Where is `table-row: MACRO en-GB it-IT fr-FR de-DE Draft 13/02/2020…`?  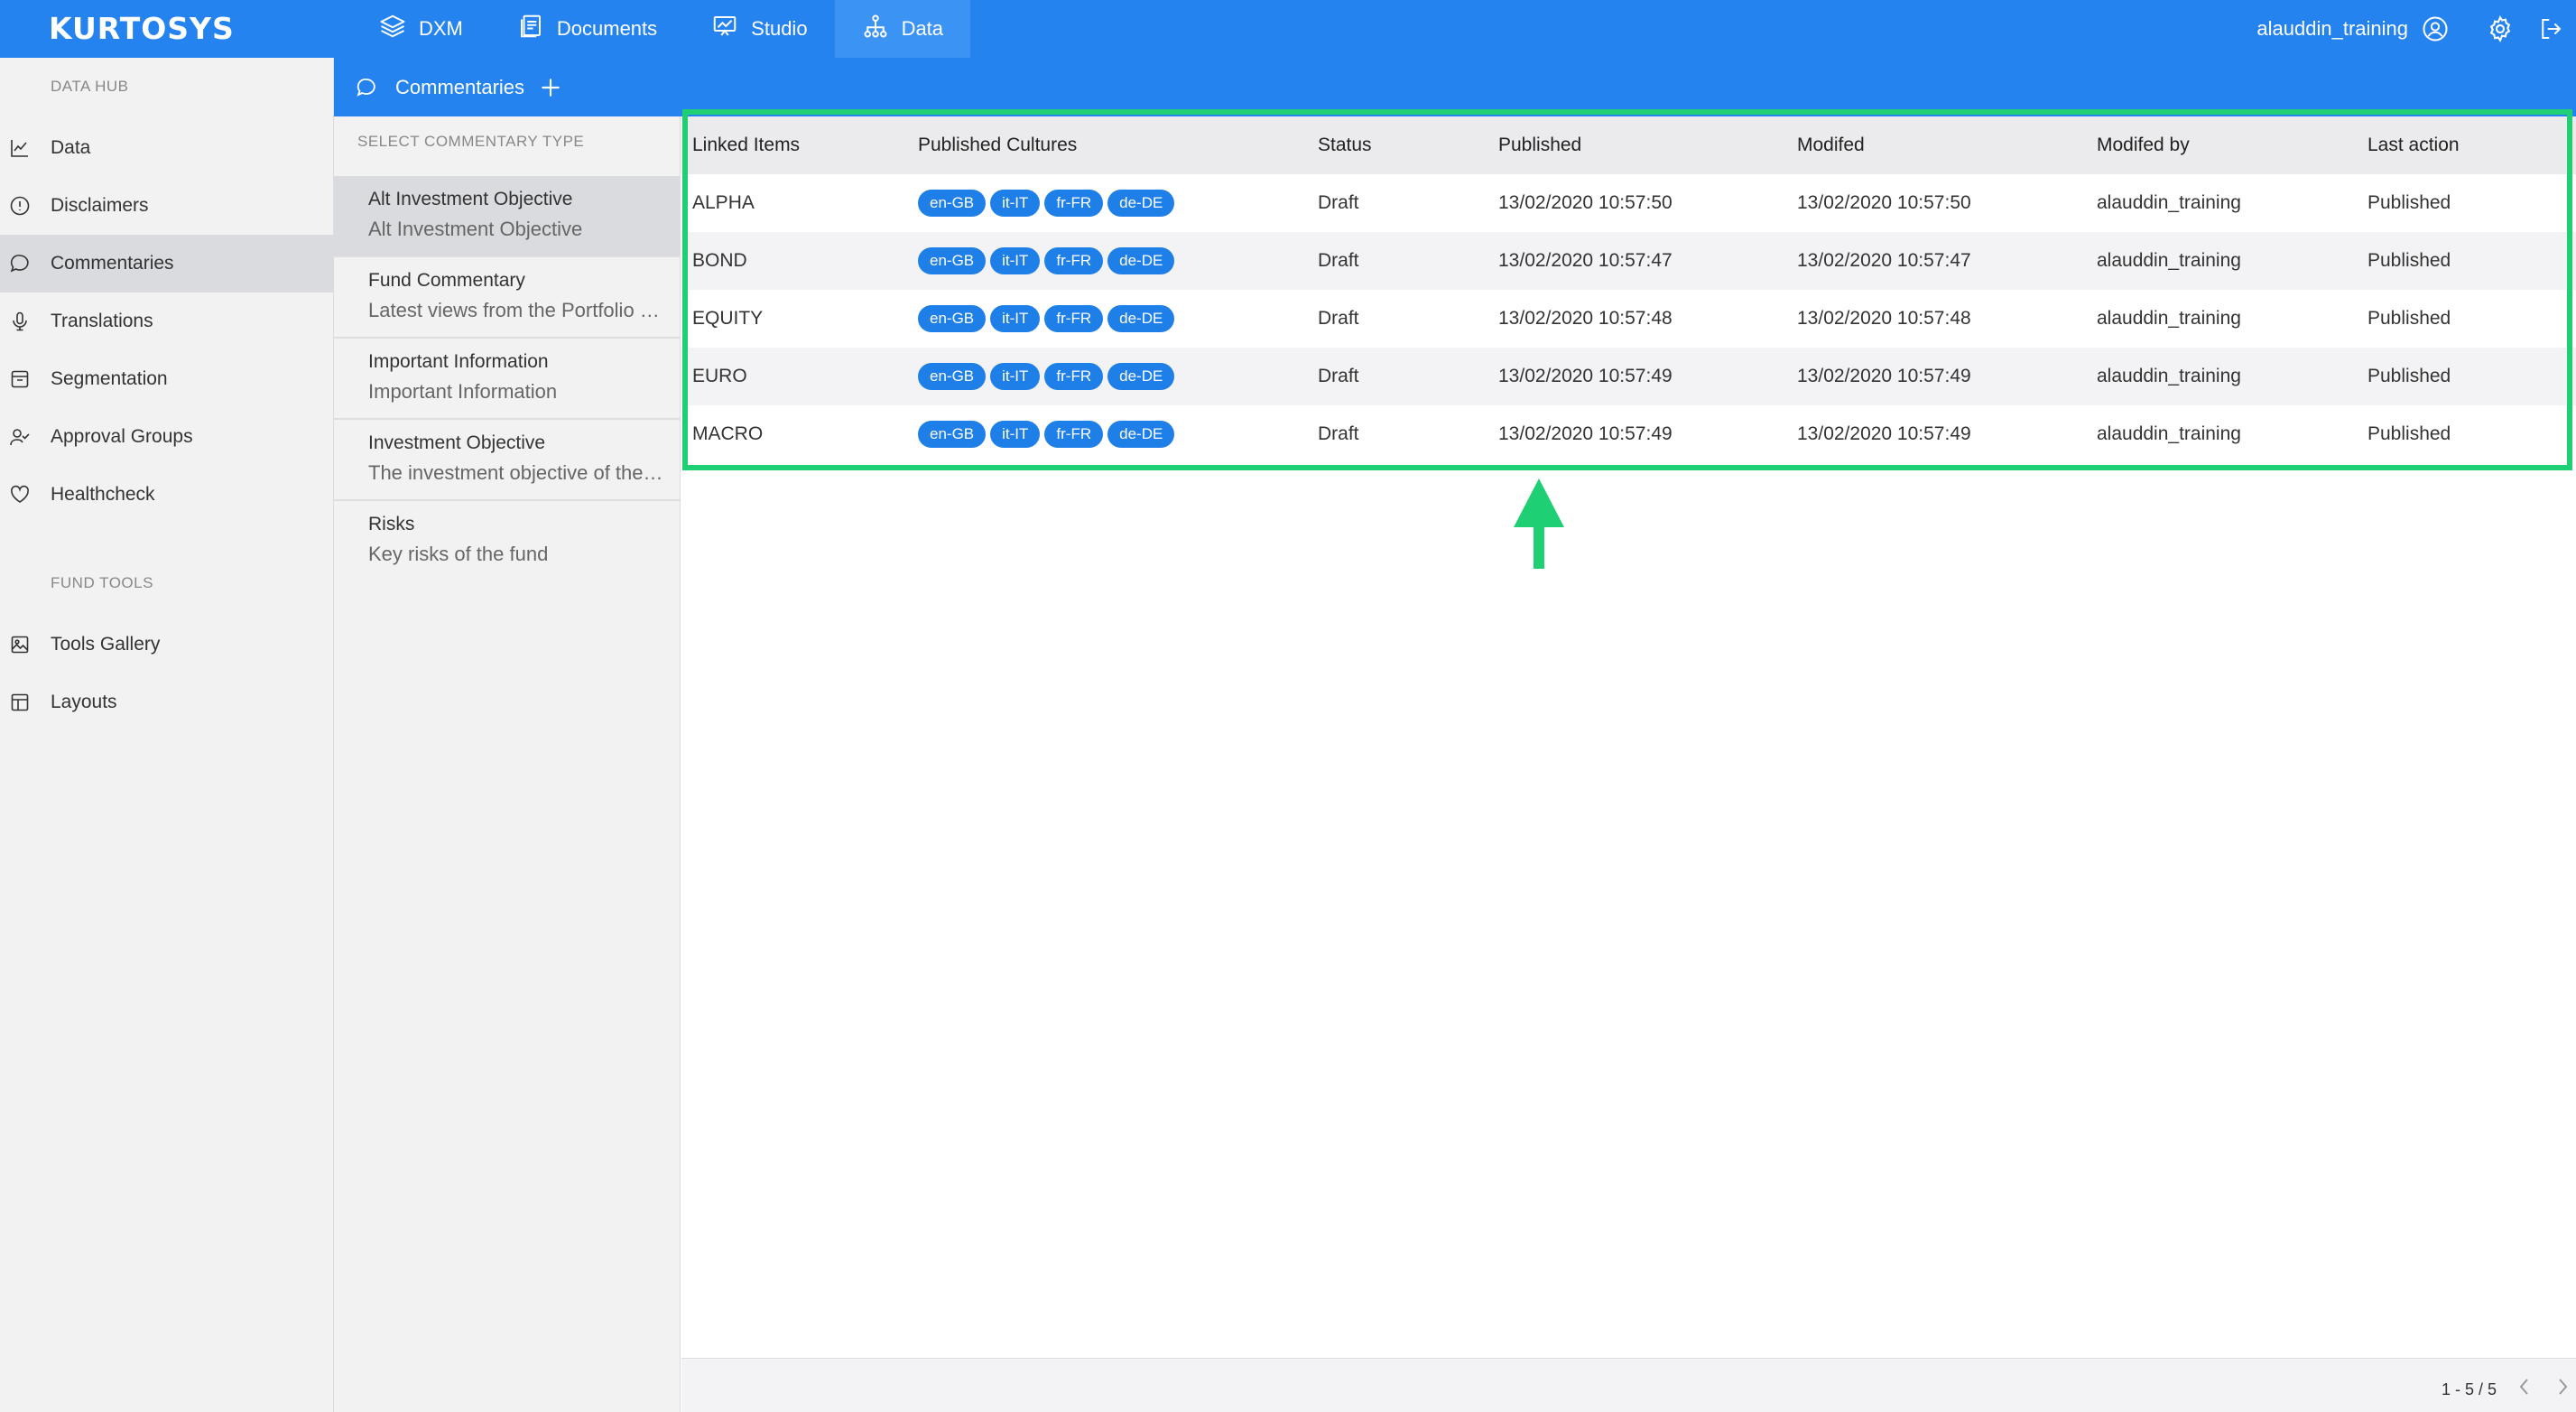
table-row: MACRO en-GB it-IT fr-FR de-DE Draft 13/02/2020… is located at coordinates (1629, 434).